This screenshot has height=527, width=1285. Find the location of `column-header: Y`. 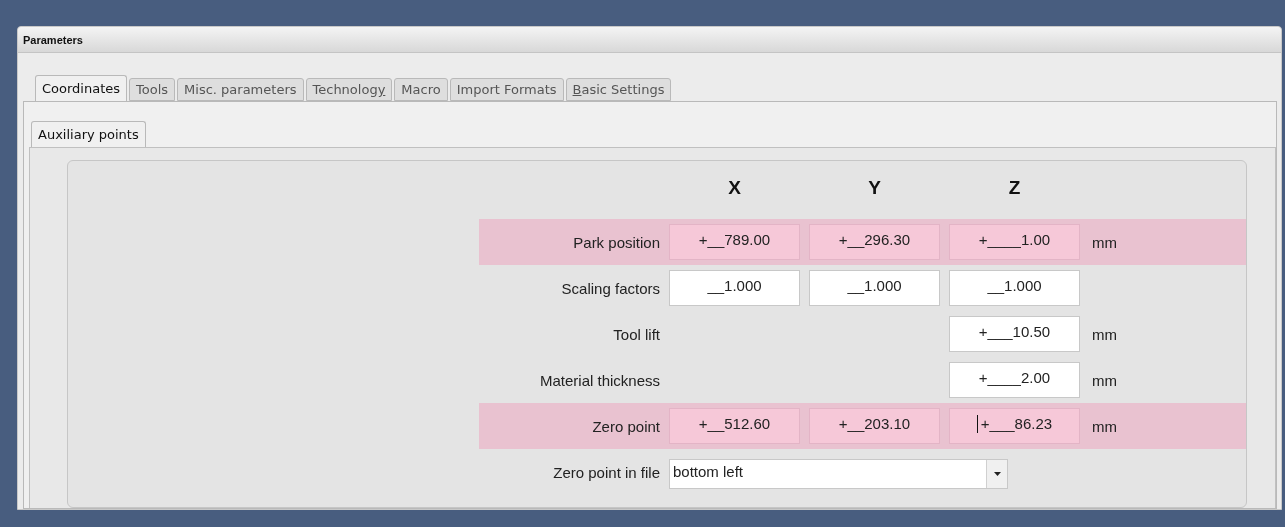

column-header: Y is located at coordinates (874, 188).